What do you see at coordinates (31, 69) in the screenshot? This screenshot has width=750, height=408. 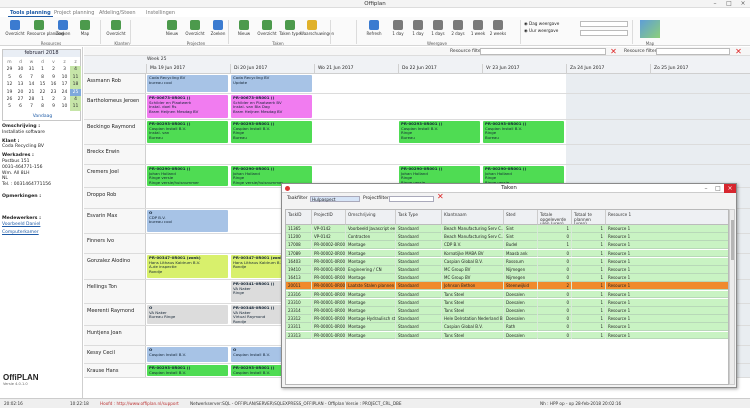 I see `calendar-day: 31` at bounding box center [31, 69].